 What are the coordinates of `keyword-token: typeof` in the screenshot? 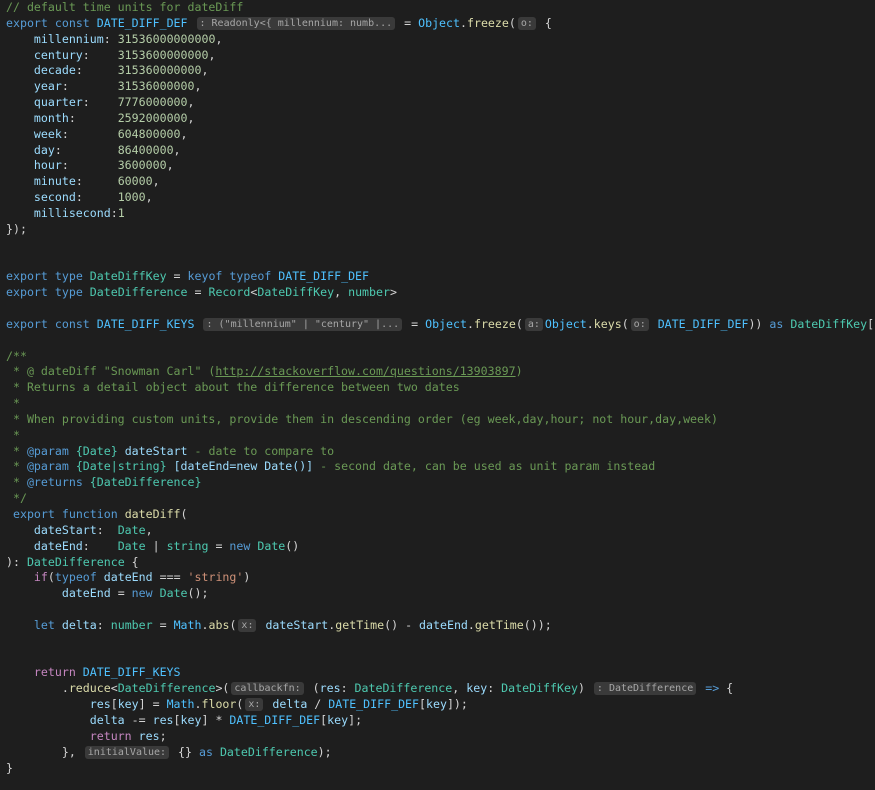 It's located at (75, 577).